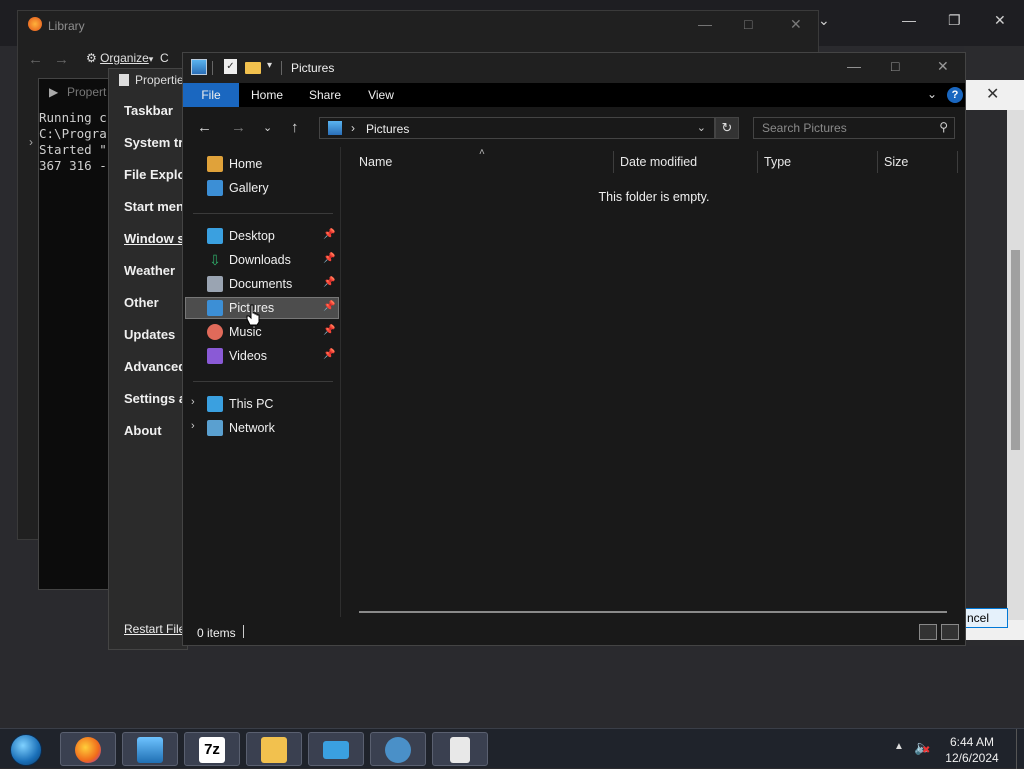 This screenshot has height=769, width=1024. I want to click on breadcrumb-pictures: Pictures, so click(387, 129).